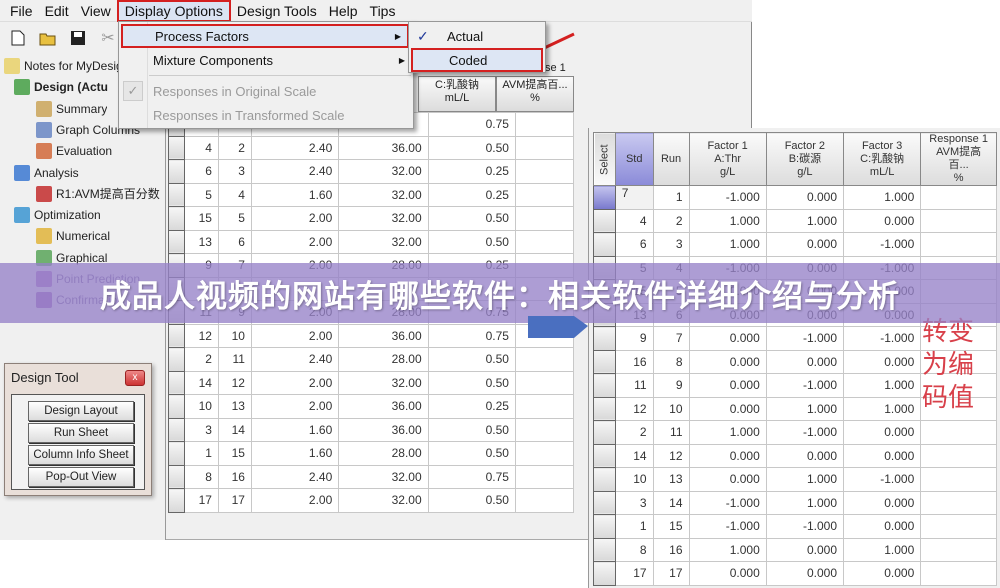  What do you see at coordinates (805, 408) in the screenshot?
I see `factor-b-cell: 1.000` at bounding box center [805, 408].